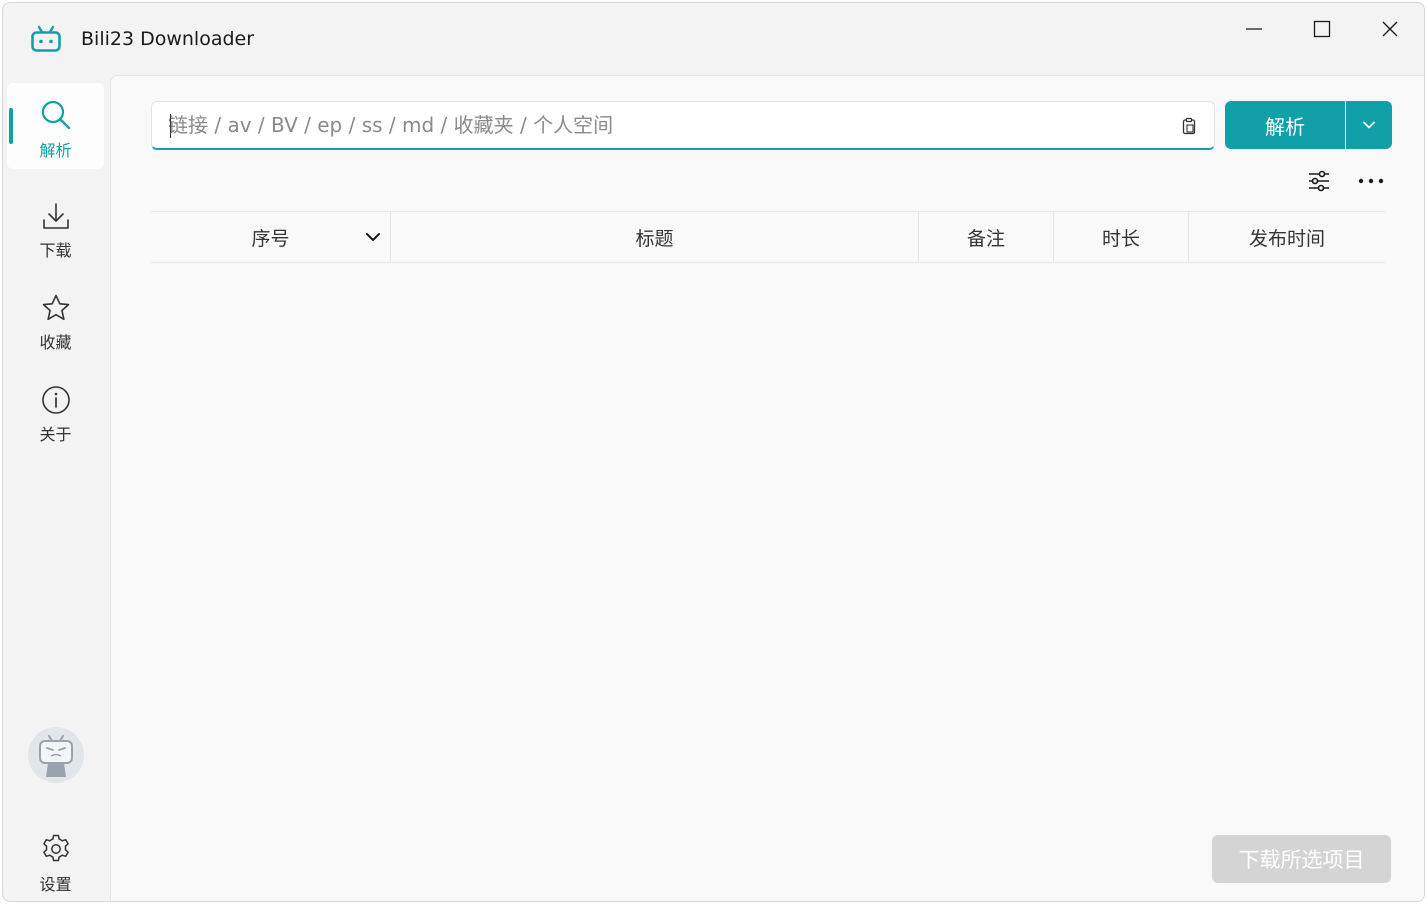 This screenshot has height=904, width=1427. Describe the element at coordinates (46, 38) in the screenshot. I see `bilibili-tv-icon` at that location.